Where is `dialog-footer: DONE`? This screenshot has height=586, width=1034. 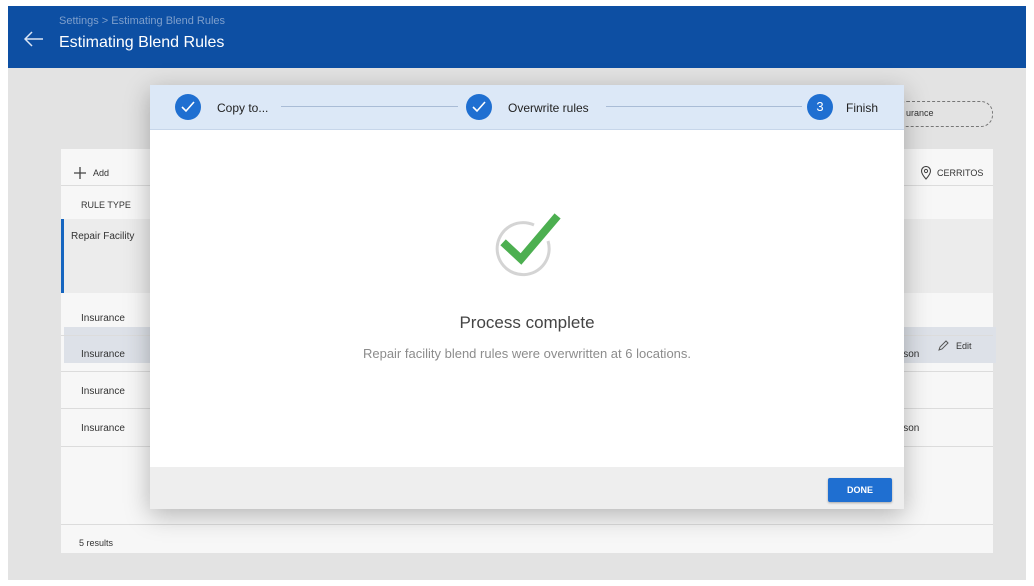 dialog-footer: DONE is located at coordinates (527, 488).